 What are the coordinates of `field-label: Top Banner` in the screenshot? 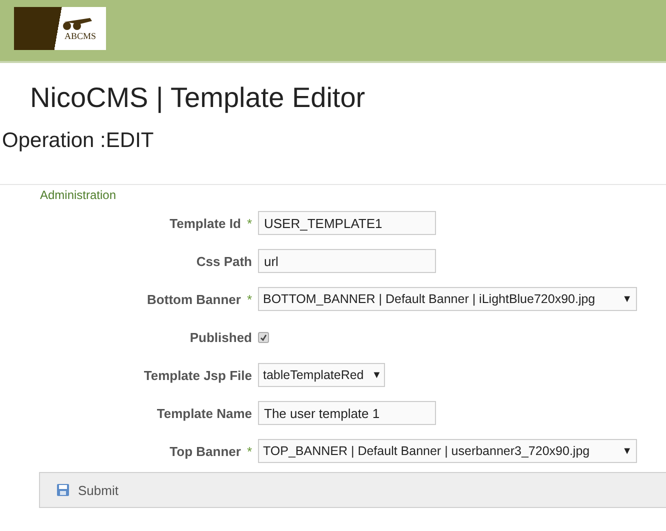 It's located at (205, 451).